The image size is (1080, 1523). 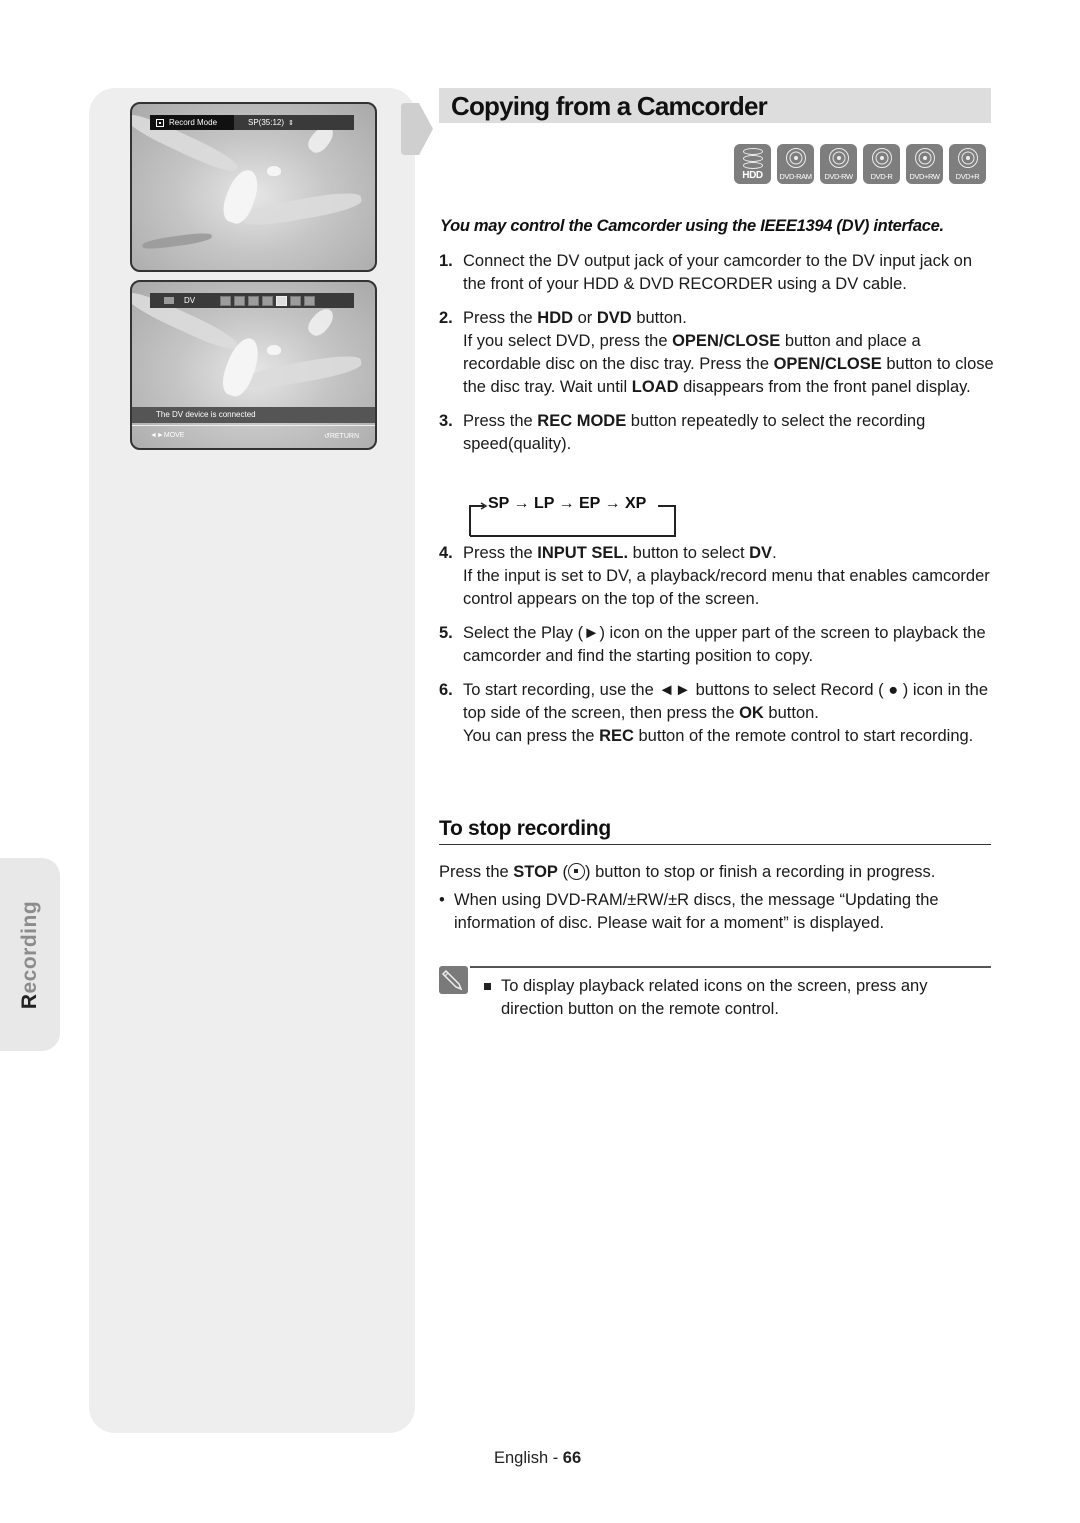 What do you see at coordinates (321, 322) in the screenshot?
I see `seagull` at bounding box center [321, 322].